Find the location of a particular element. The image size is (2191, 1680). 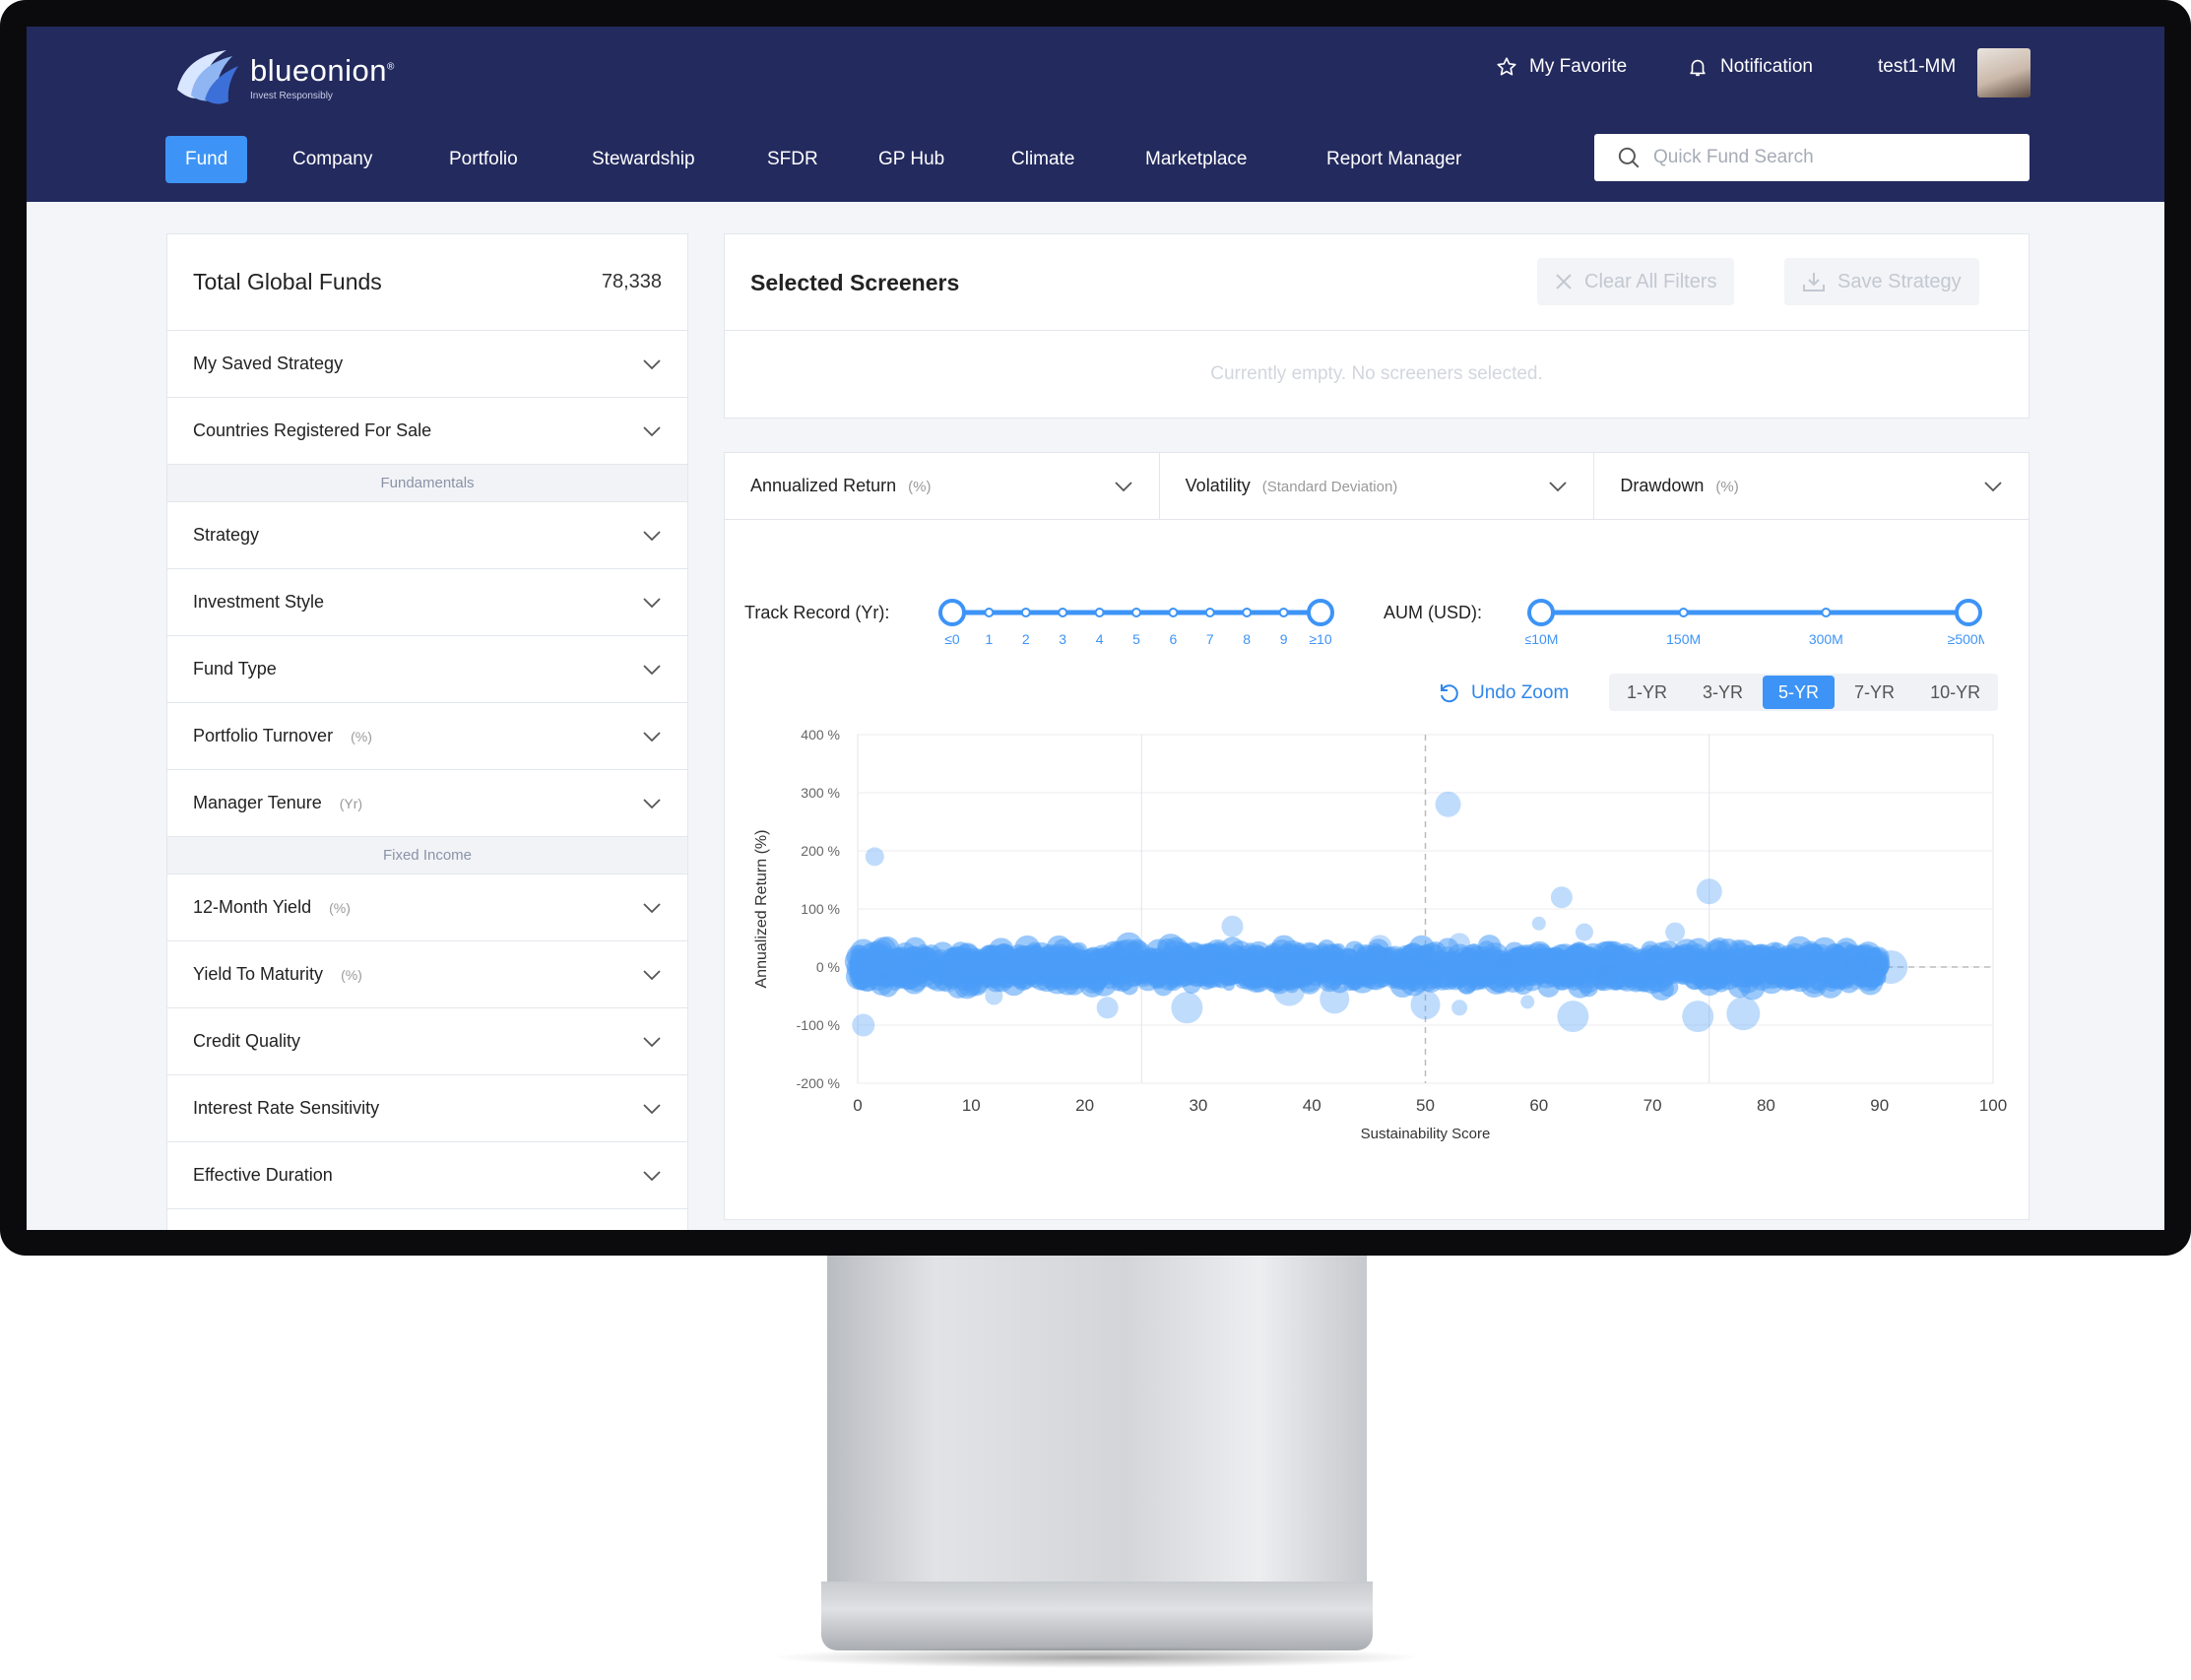

brand-logo: blueonion® Invest Responsibly is located at coordinates (283, 76).